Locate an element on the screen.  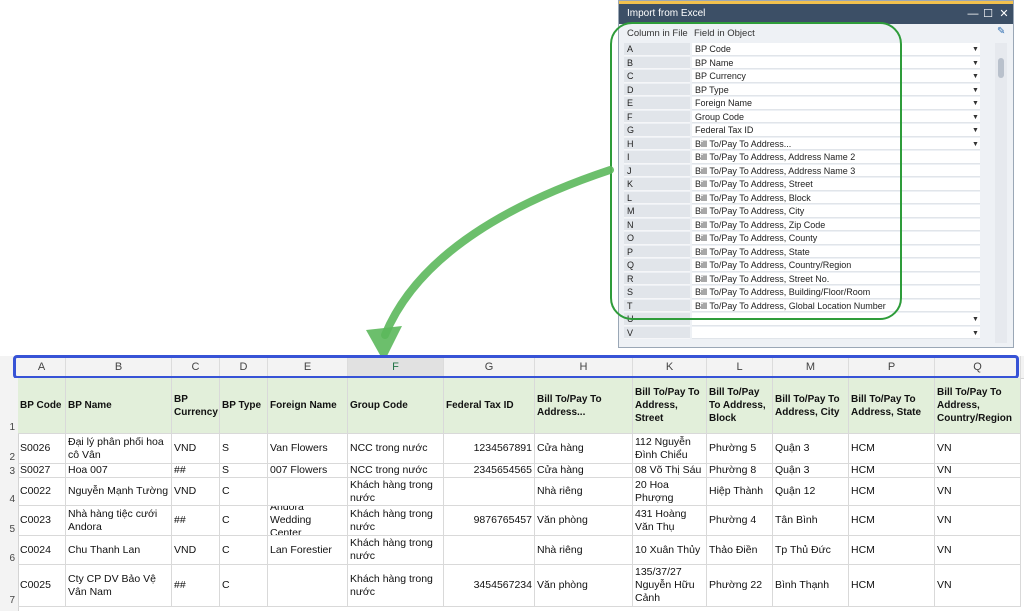
table-cell: 20 Hoa Phượng is located at coordinates (670, 492).